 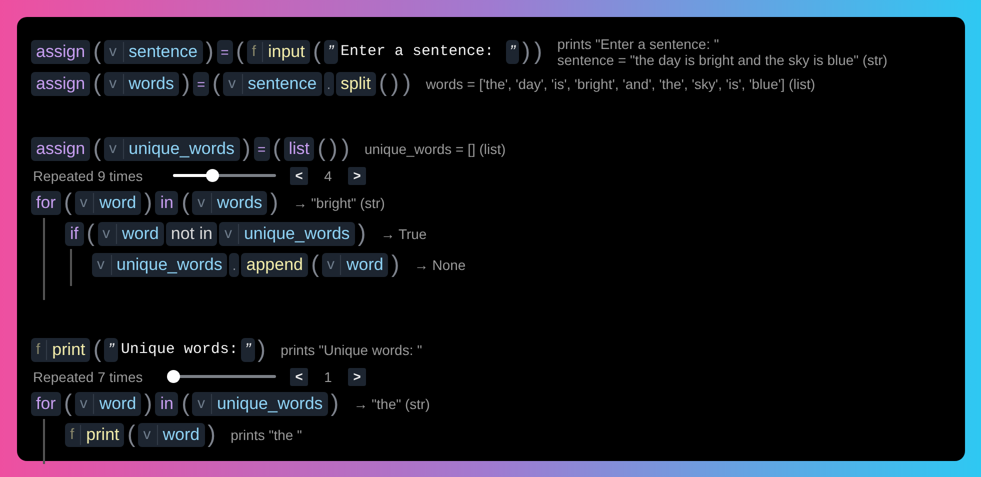 I want to click on output-note: → True, so click(x=403, y=234).